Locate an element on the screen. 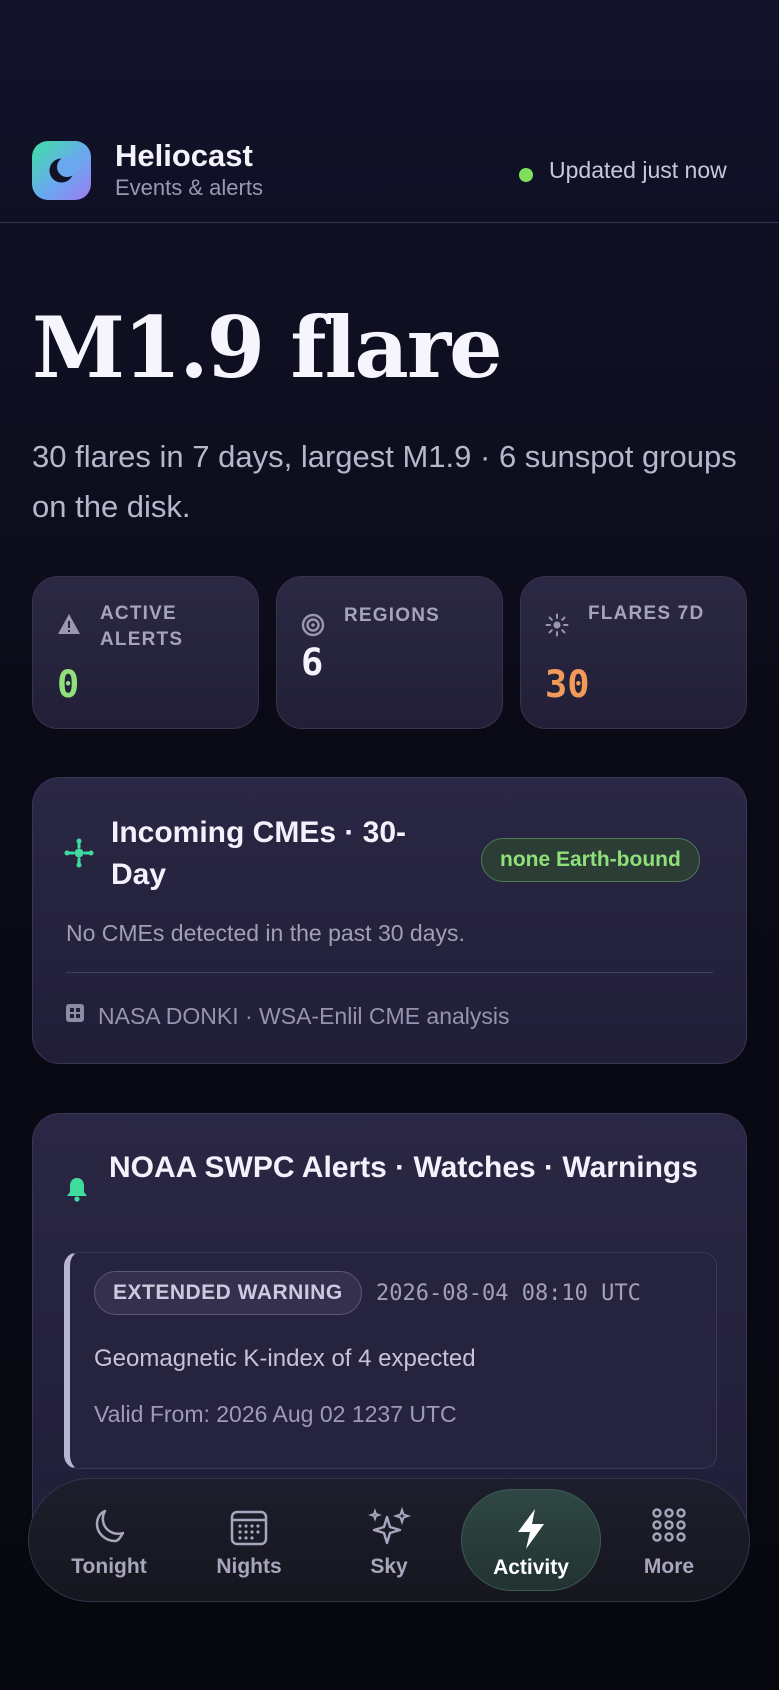 The width and height of the screenshot is (779, 1690). calendar-icon is located at coordinates (249, 1528).